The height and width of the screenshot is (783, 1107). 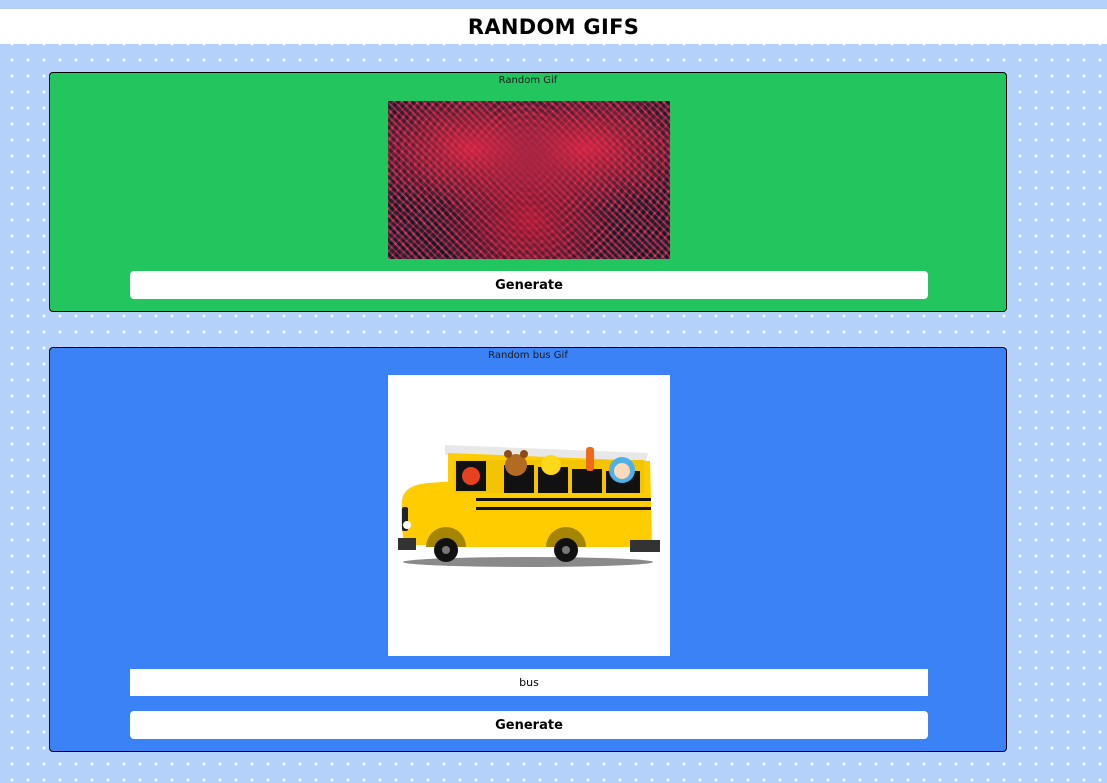 I want to click on tag-input, so click(x=529, y=682).